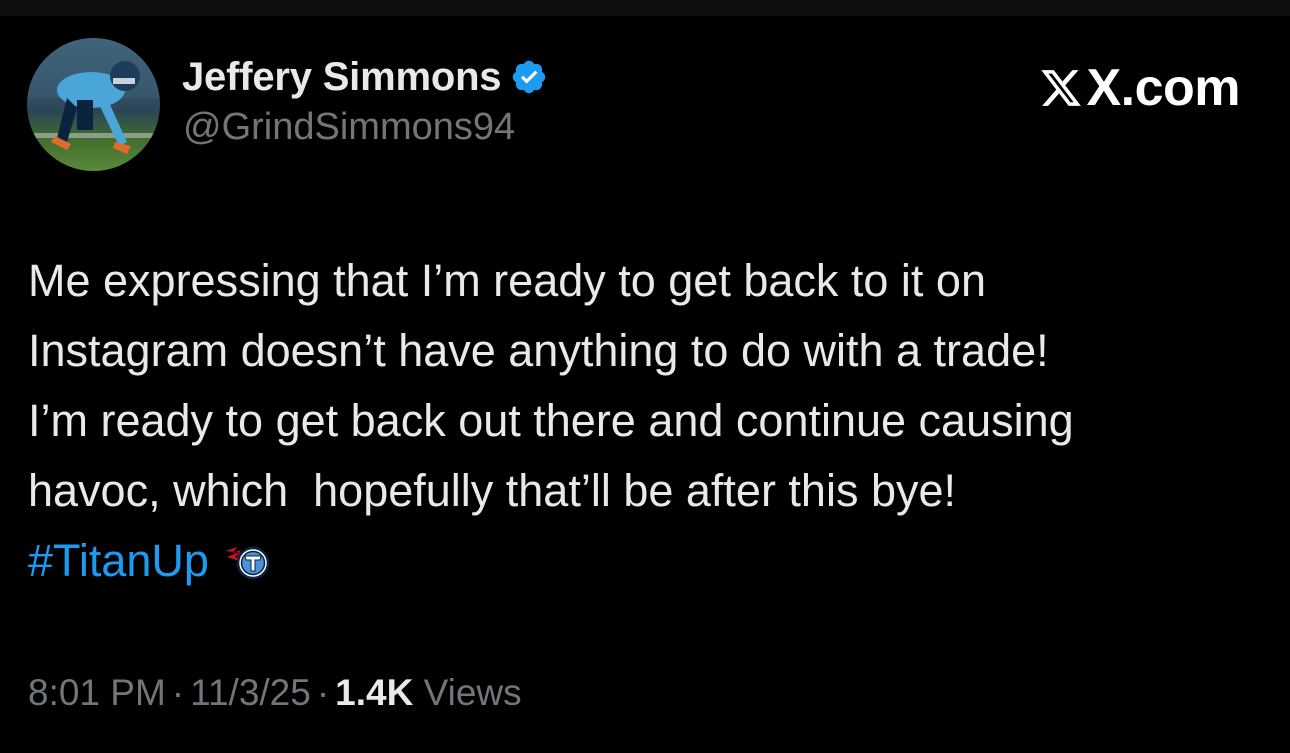 The image size is (1290, 753). I want to click on author-name-row: Jeffery Simmons, so click(365, 77).